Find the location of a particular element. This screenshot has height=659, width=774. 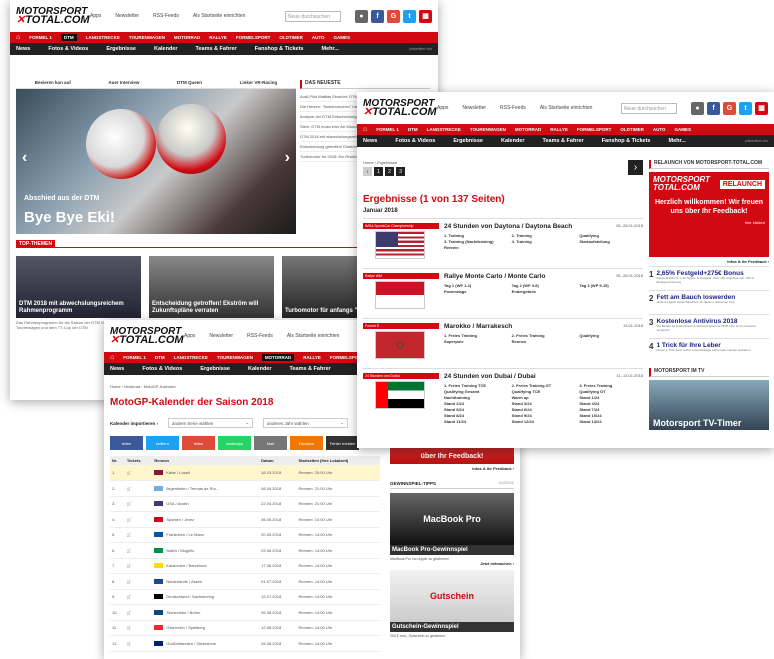

nav-langstrecke: LANGSTRECKE is located at coordinates (444, 129).